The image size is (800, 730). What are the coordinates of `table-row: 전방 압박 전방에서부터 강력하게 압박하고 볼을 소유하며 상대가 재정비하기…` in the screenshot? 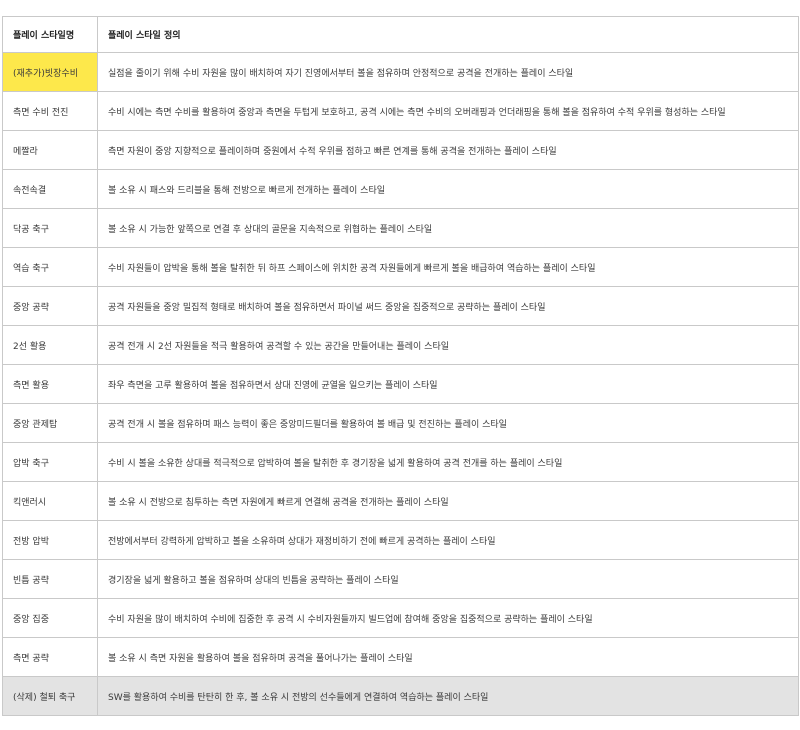 It's located at (400, 540).